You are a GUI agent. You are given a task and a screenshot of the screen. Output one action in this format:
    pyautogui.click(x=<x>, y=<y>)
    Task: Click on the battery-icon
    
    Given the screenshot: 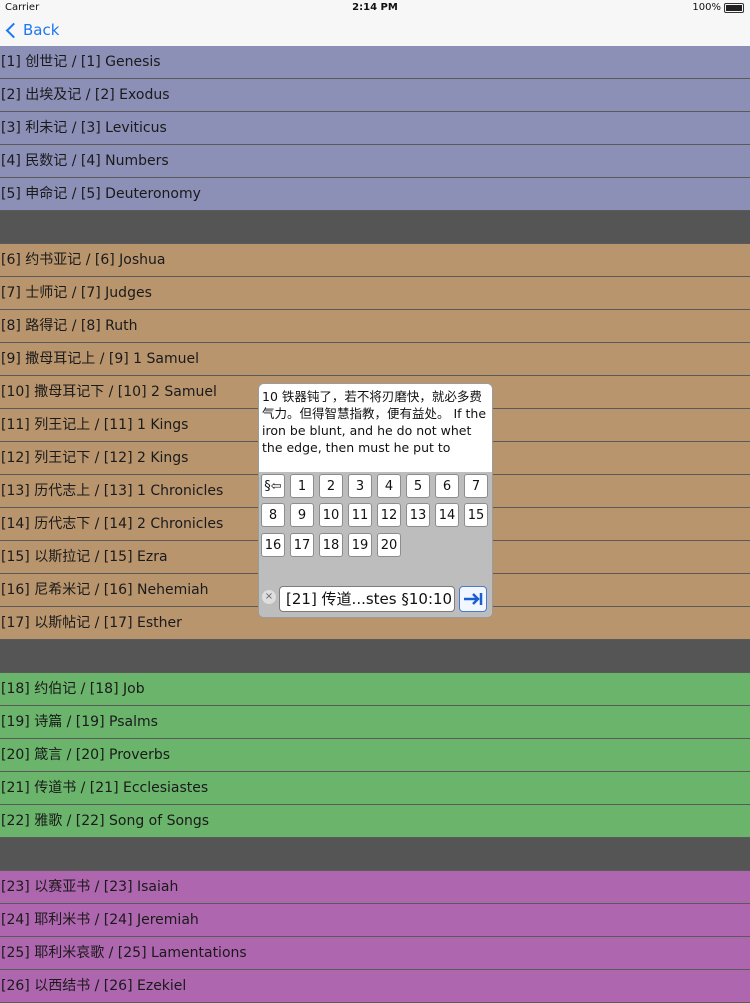 What is the action you would take?
    pyautogui.click(x=734, y=7)
    